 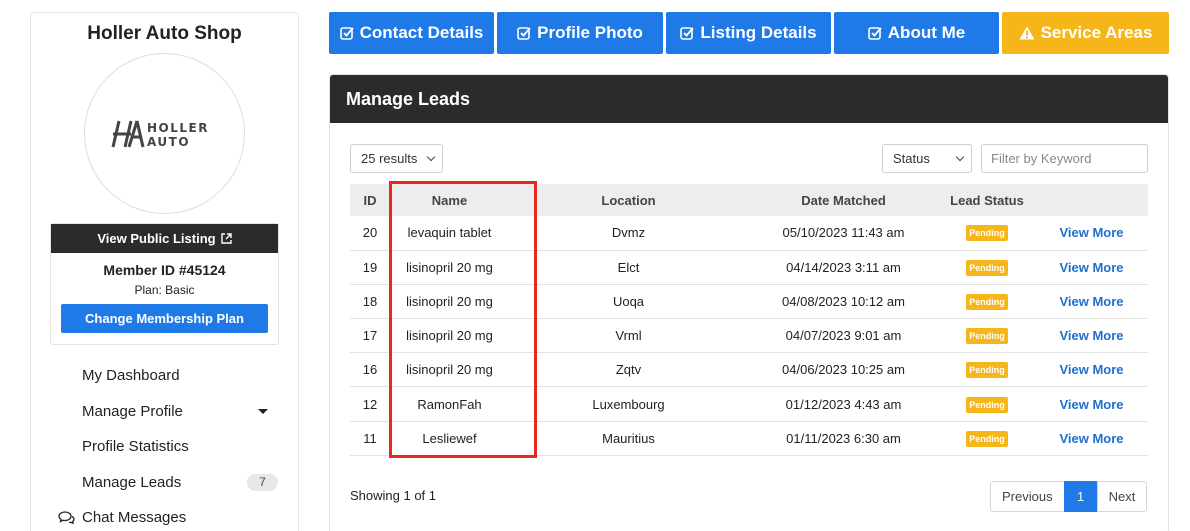 What do you see at coordinates (431, 157) in the screenshot?
I see `chevron-down-icon` at bounding box center [431, 157].